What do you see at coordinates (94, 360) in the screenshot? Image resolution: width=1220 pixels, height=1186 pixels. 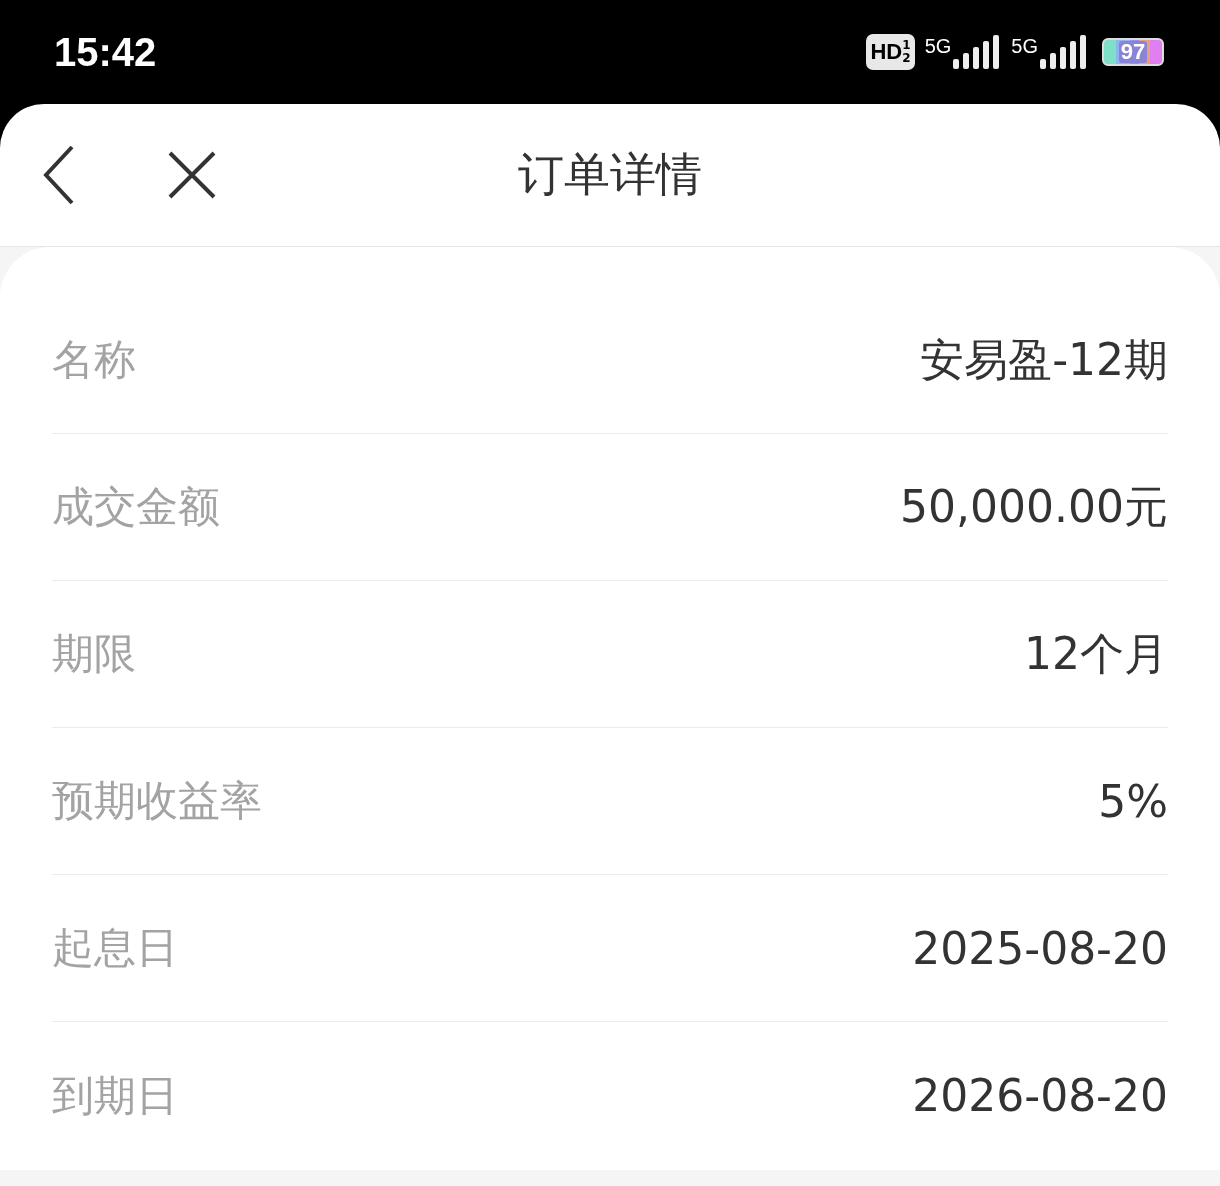 I see `field-label: 名称` at bounding box center [94, 360].